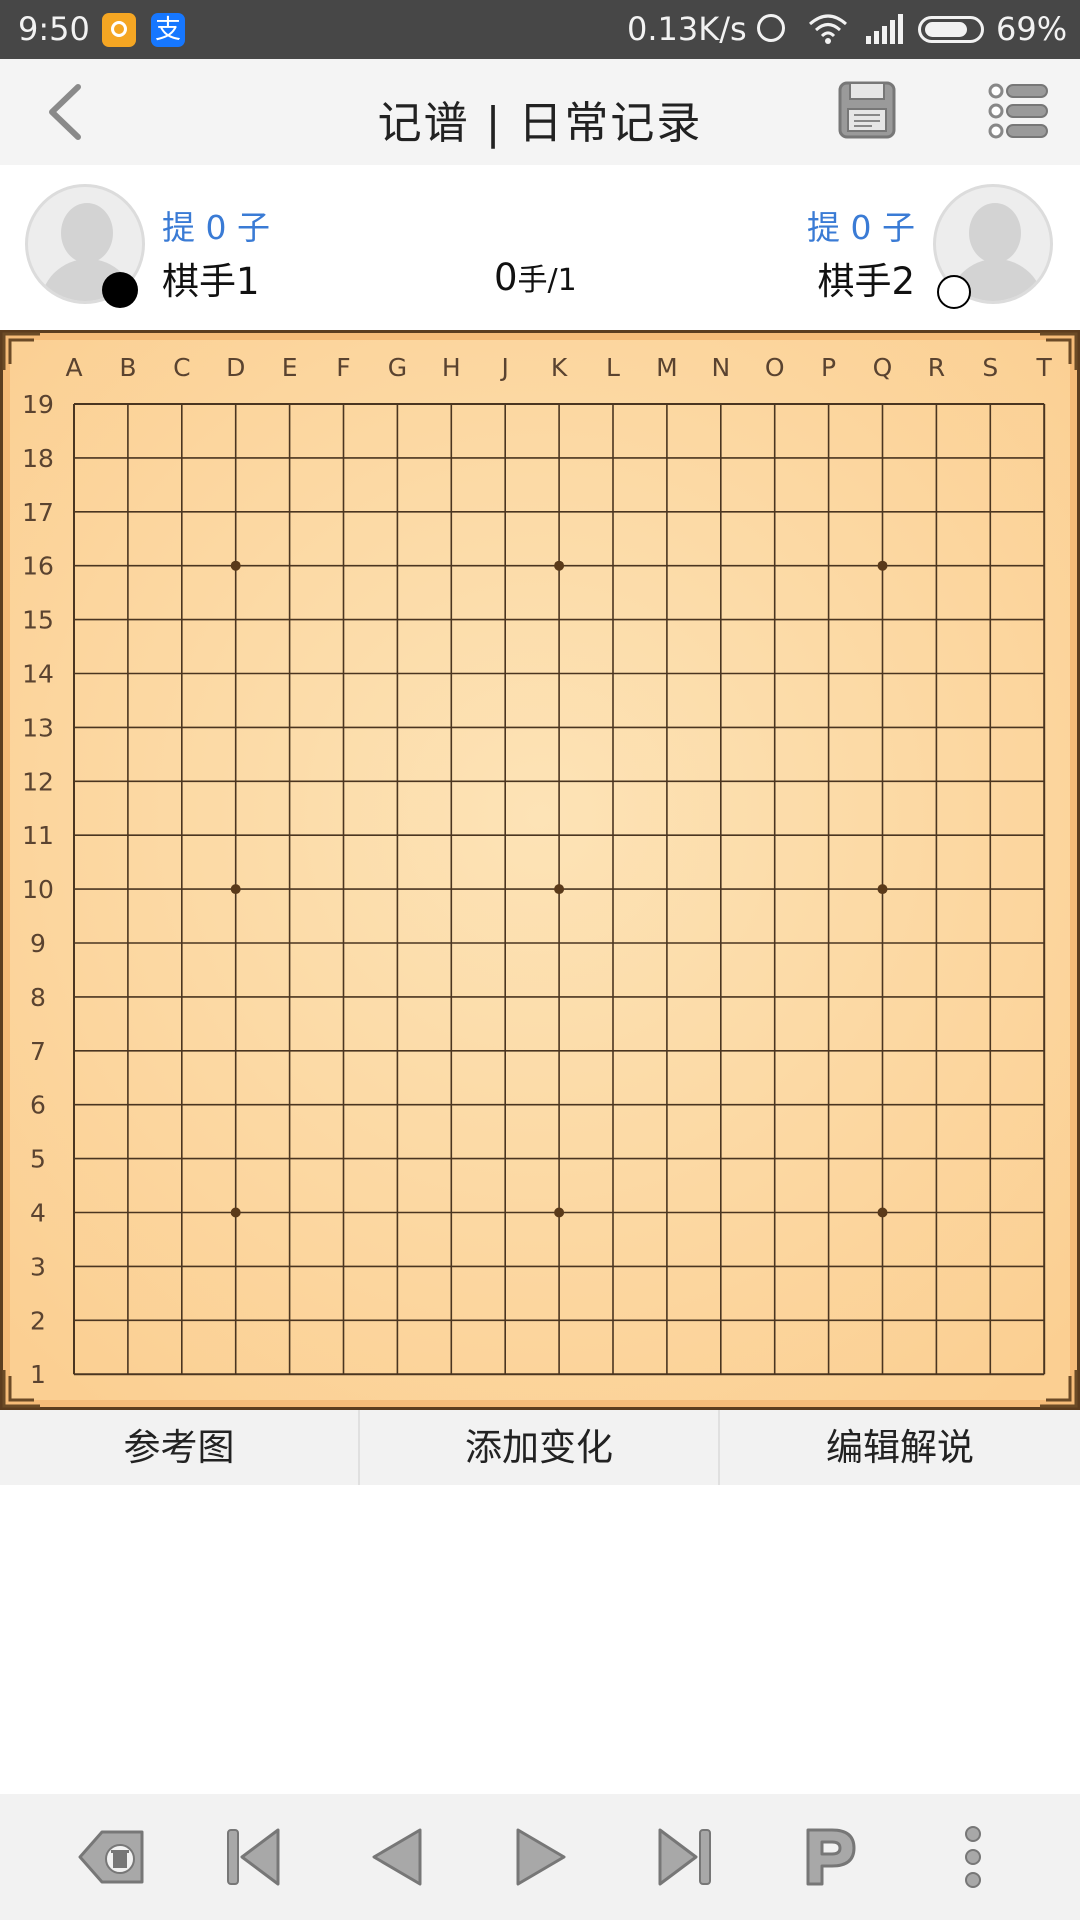 The height and width of the screenshot is (1920, 1080). I want to click on black-stone-indicator, so click(120, 290).